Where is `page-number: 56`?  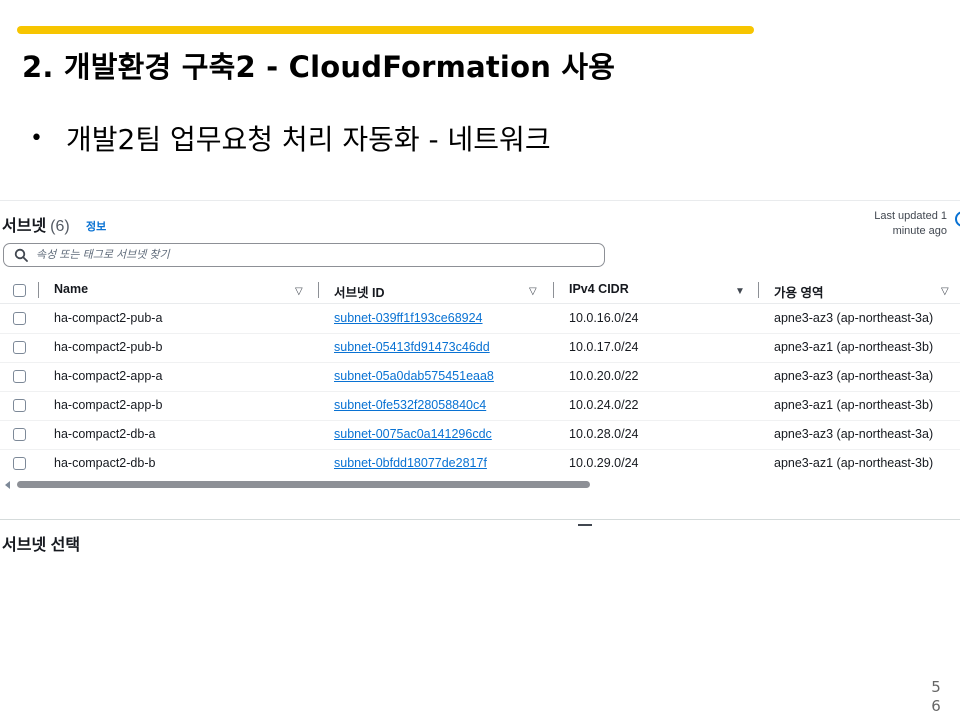
page-number: 56 is located at coordinates (936, 696).